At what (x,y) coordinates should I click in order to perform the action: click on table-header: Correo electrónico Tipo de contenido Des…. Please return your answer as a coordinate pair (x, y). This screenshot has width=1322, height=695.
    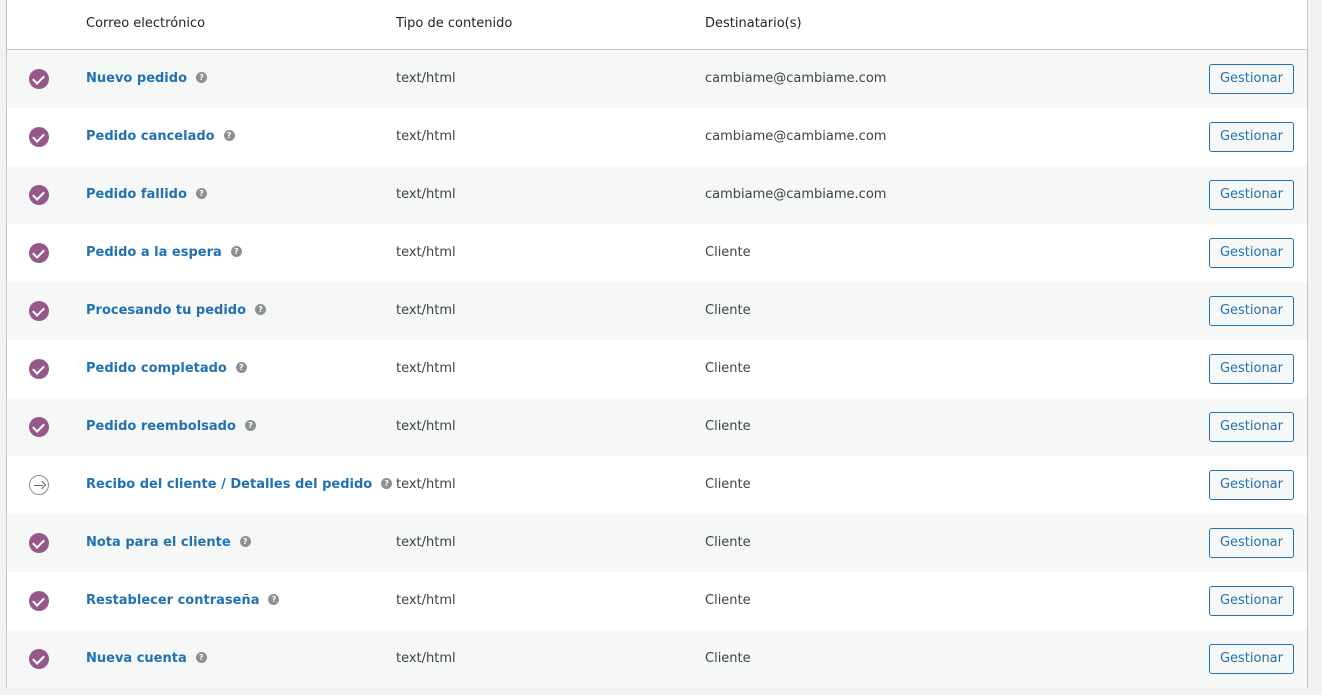
    Looking at the image, I should click on (657, 25).